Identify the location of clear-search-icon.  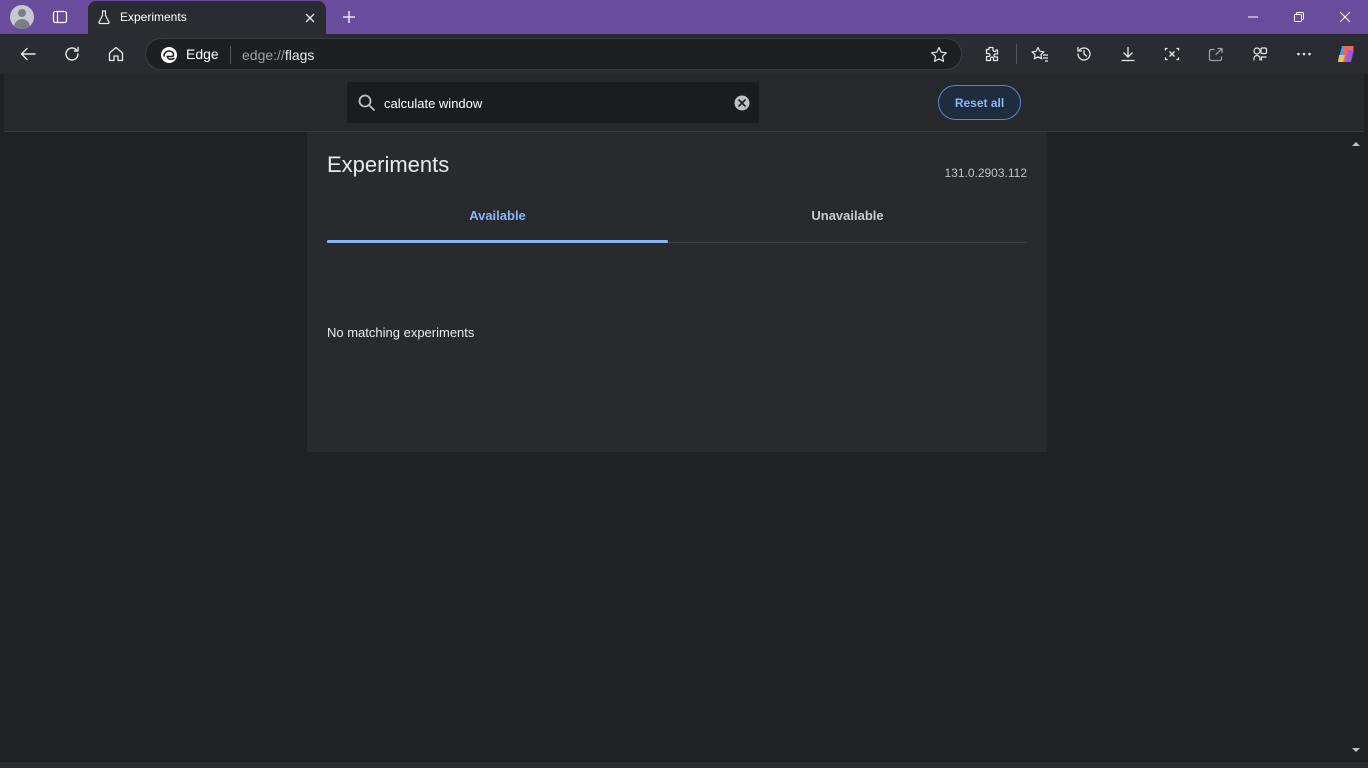
(742, 103).